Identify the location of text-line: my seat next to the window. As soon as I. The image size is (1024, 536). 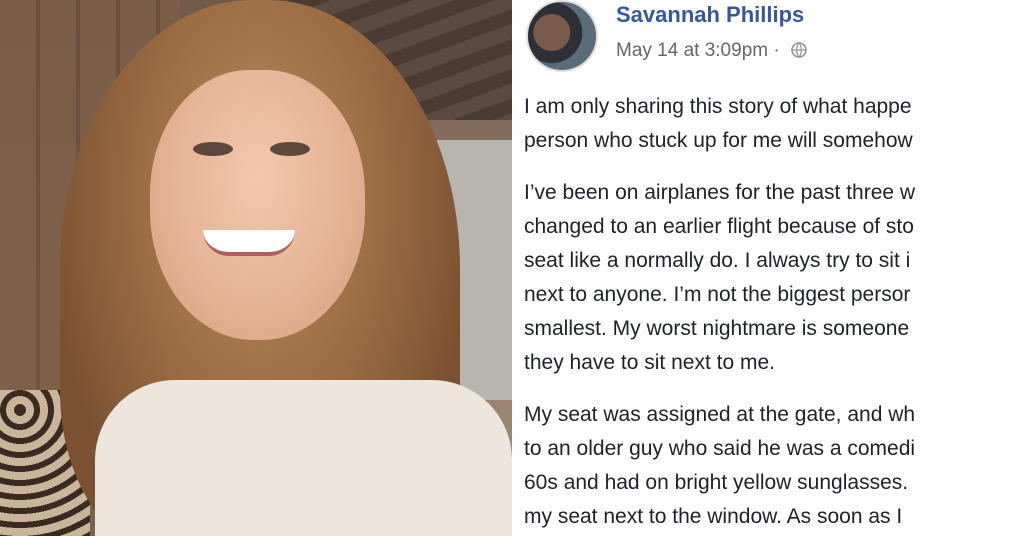
(713, 516).